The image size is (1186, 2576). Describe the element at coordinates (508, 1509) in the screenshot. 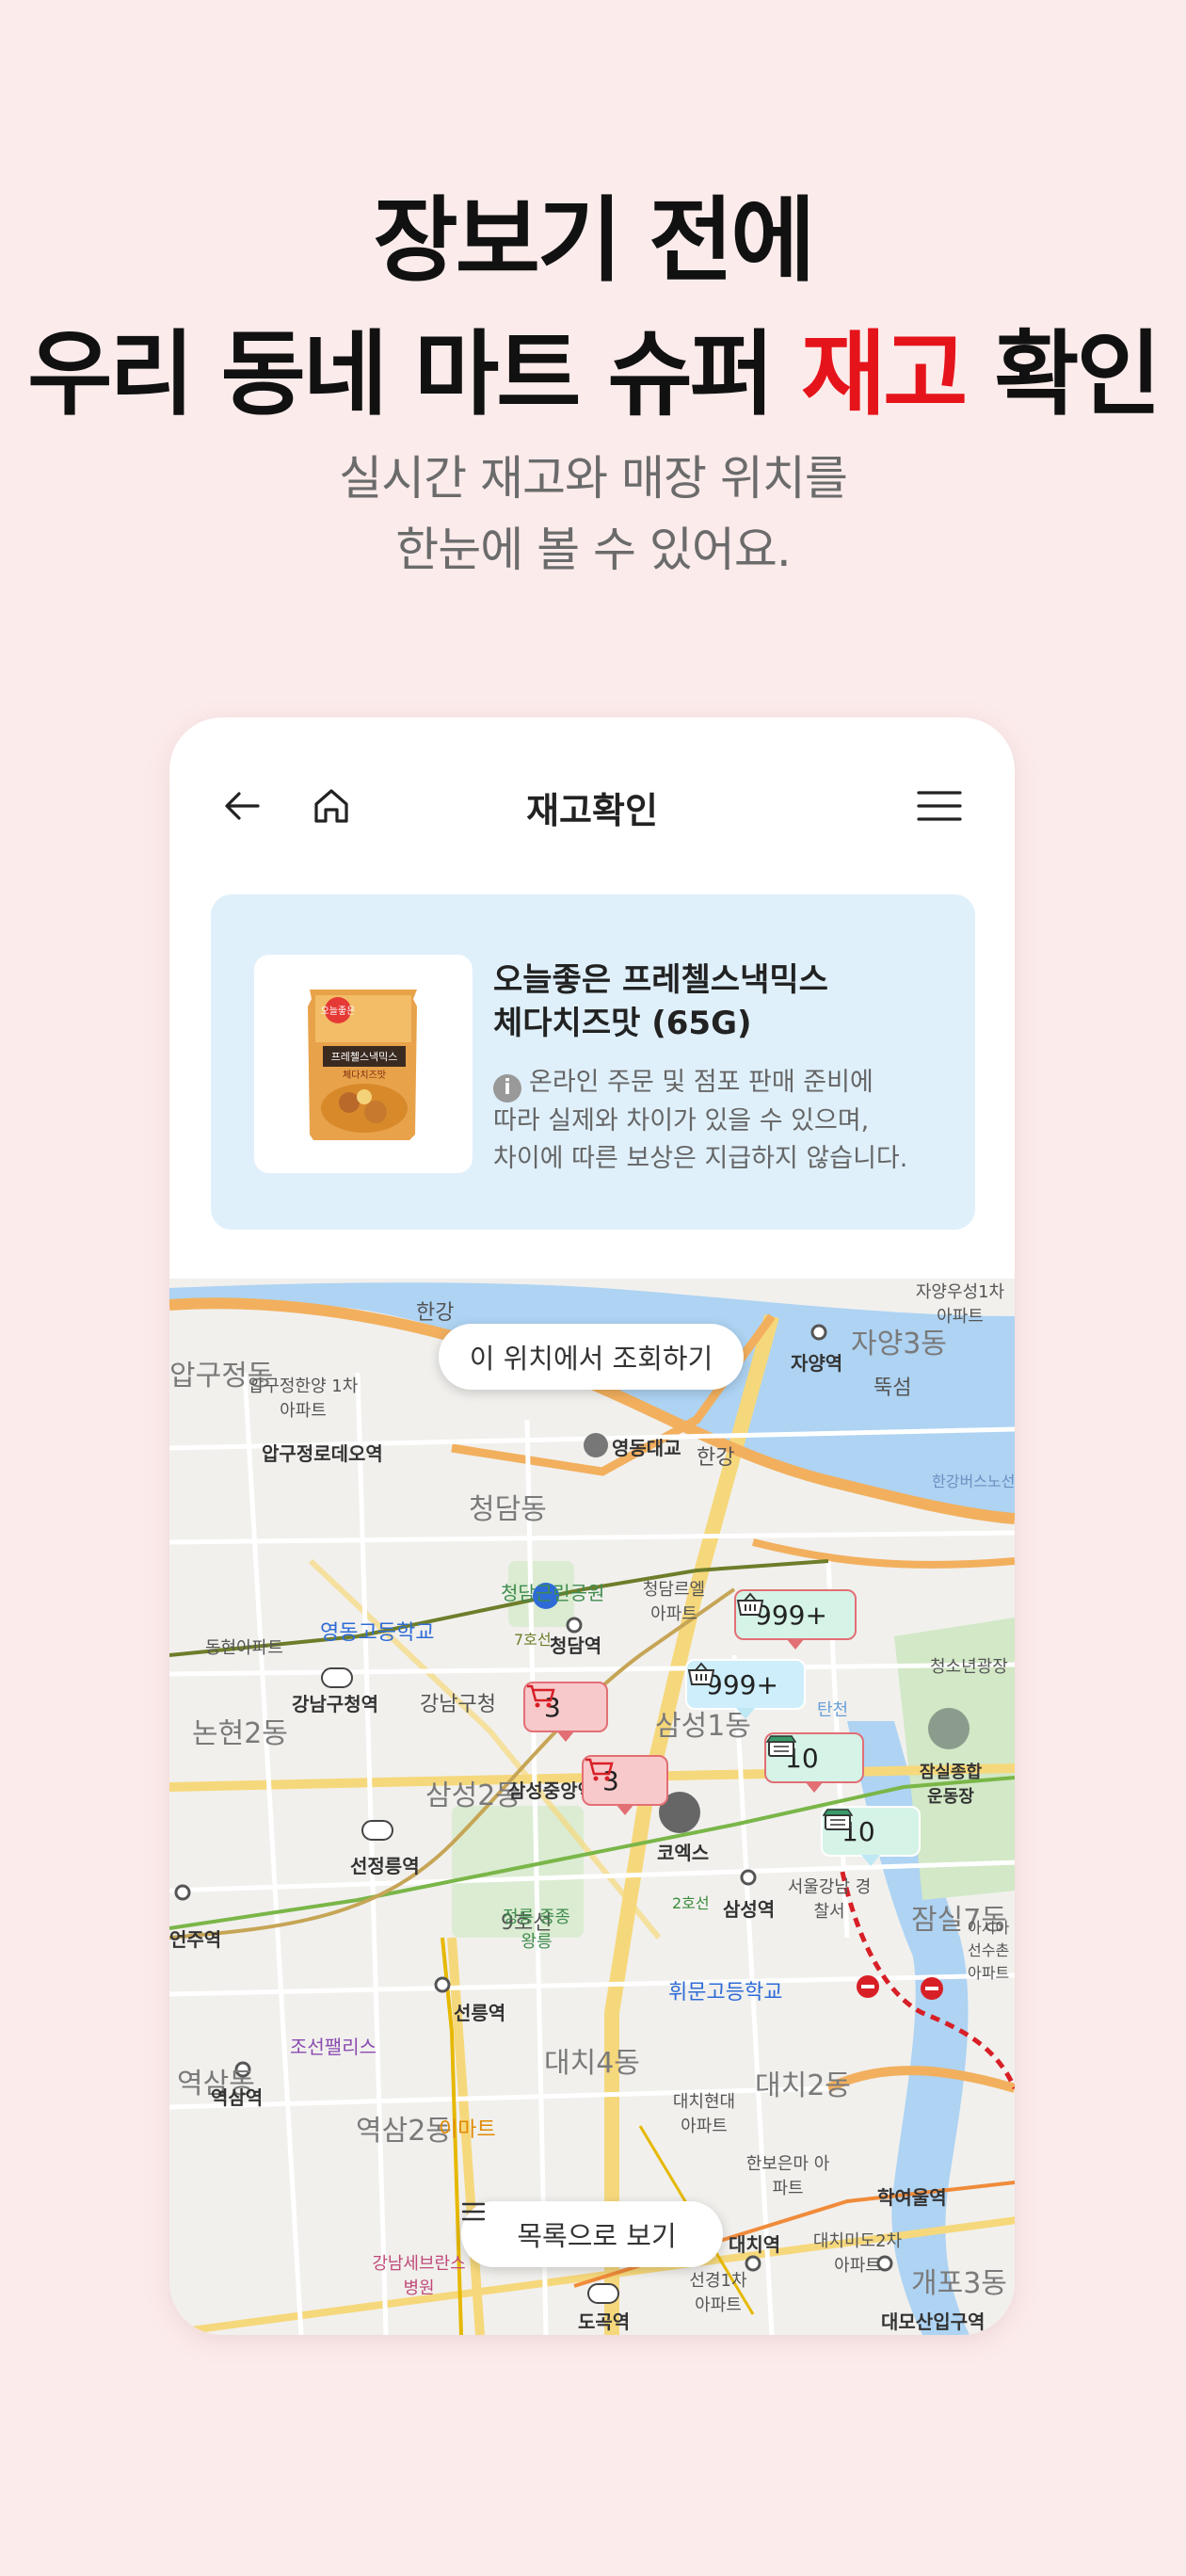

I see `map-label-cheongdam-dong: 청담동` at that location.